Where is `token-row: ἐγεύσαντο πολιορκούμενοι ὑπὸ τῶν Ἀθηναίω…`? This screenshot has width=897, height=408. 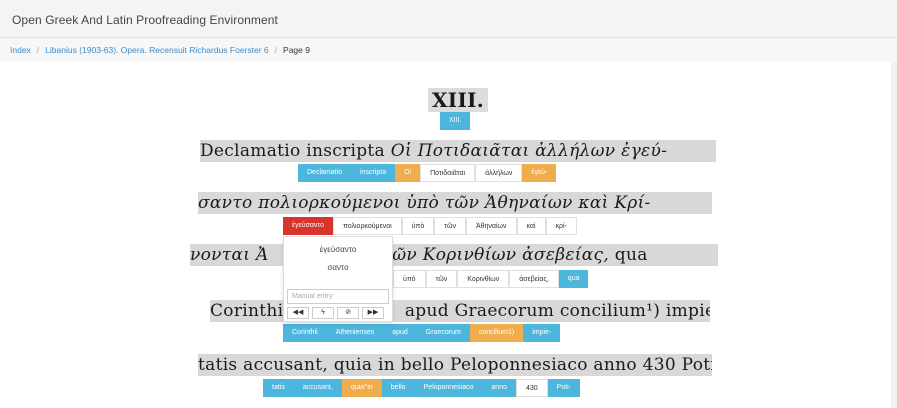 token-row: ἐγεύσαντο πολιορκούμενοι ὑπὸ τῶν Ἀθηναίω… is located at coordinates (430, 226).